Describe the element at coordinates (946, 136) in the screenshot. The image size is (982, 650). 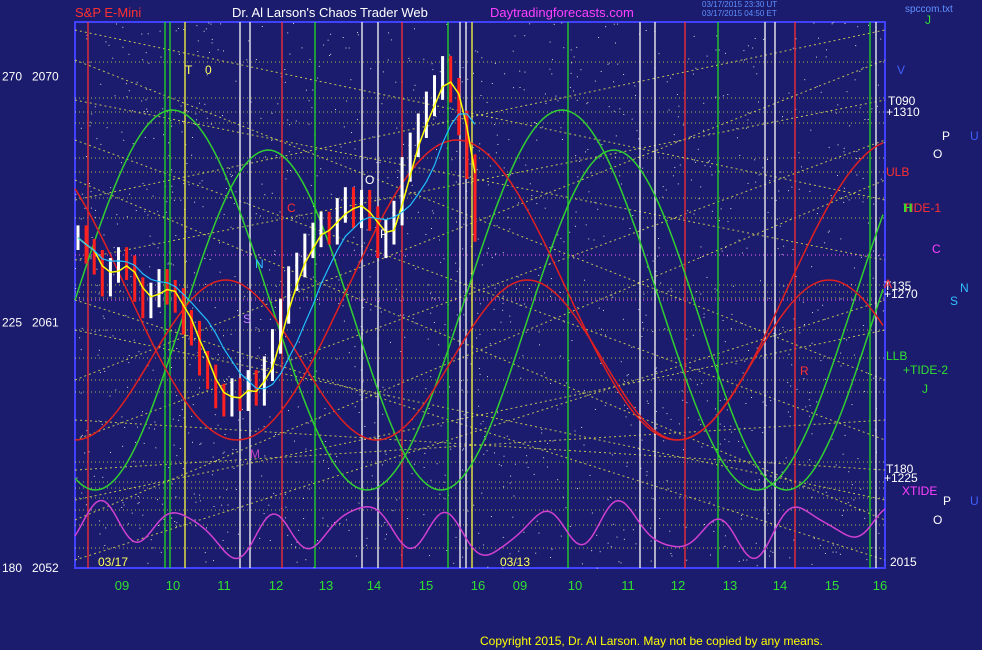
I see `far-right-marker-label: P` at that location.